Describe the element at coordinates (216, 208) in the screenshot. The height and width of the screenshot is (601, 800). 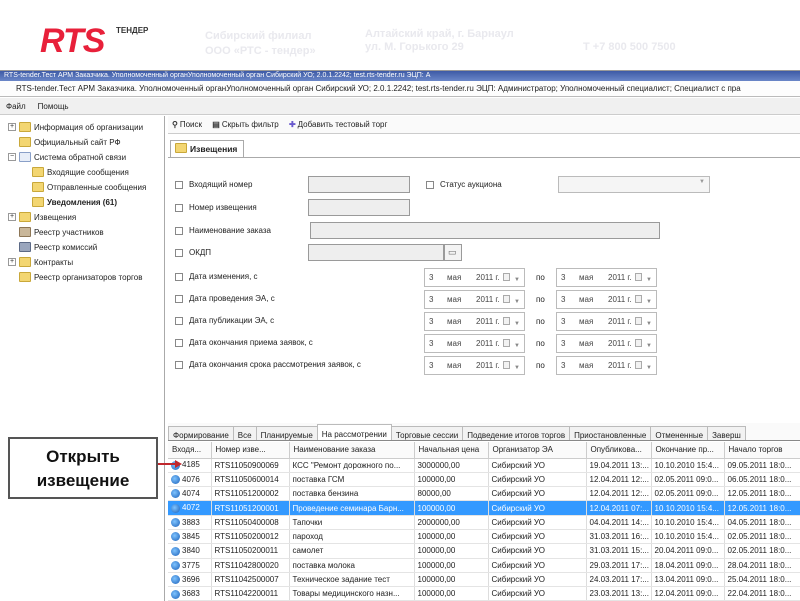
I see `notice-no-row: Номер извещения` at that location.